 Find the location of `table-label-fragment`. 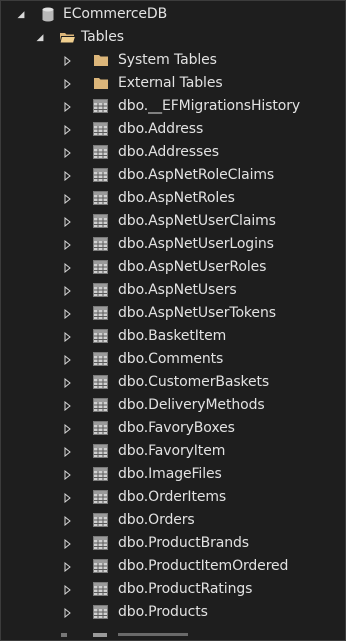

table-label-fragment is located at coordinates (153, 634).